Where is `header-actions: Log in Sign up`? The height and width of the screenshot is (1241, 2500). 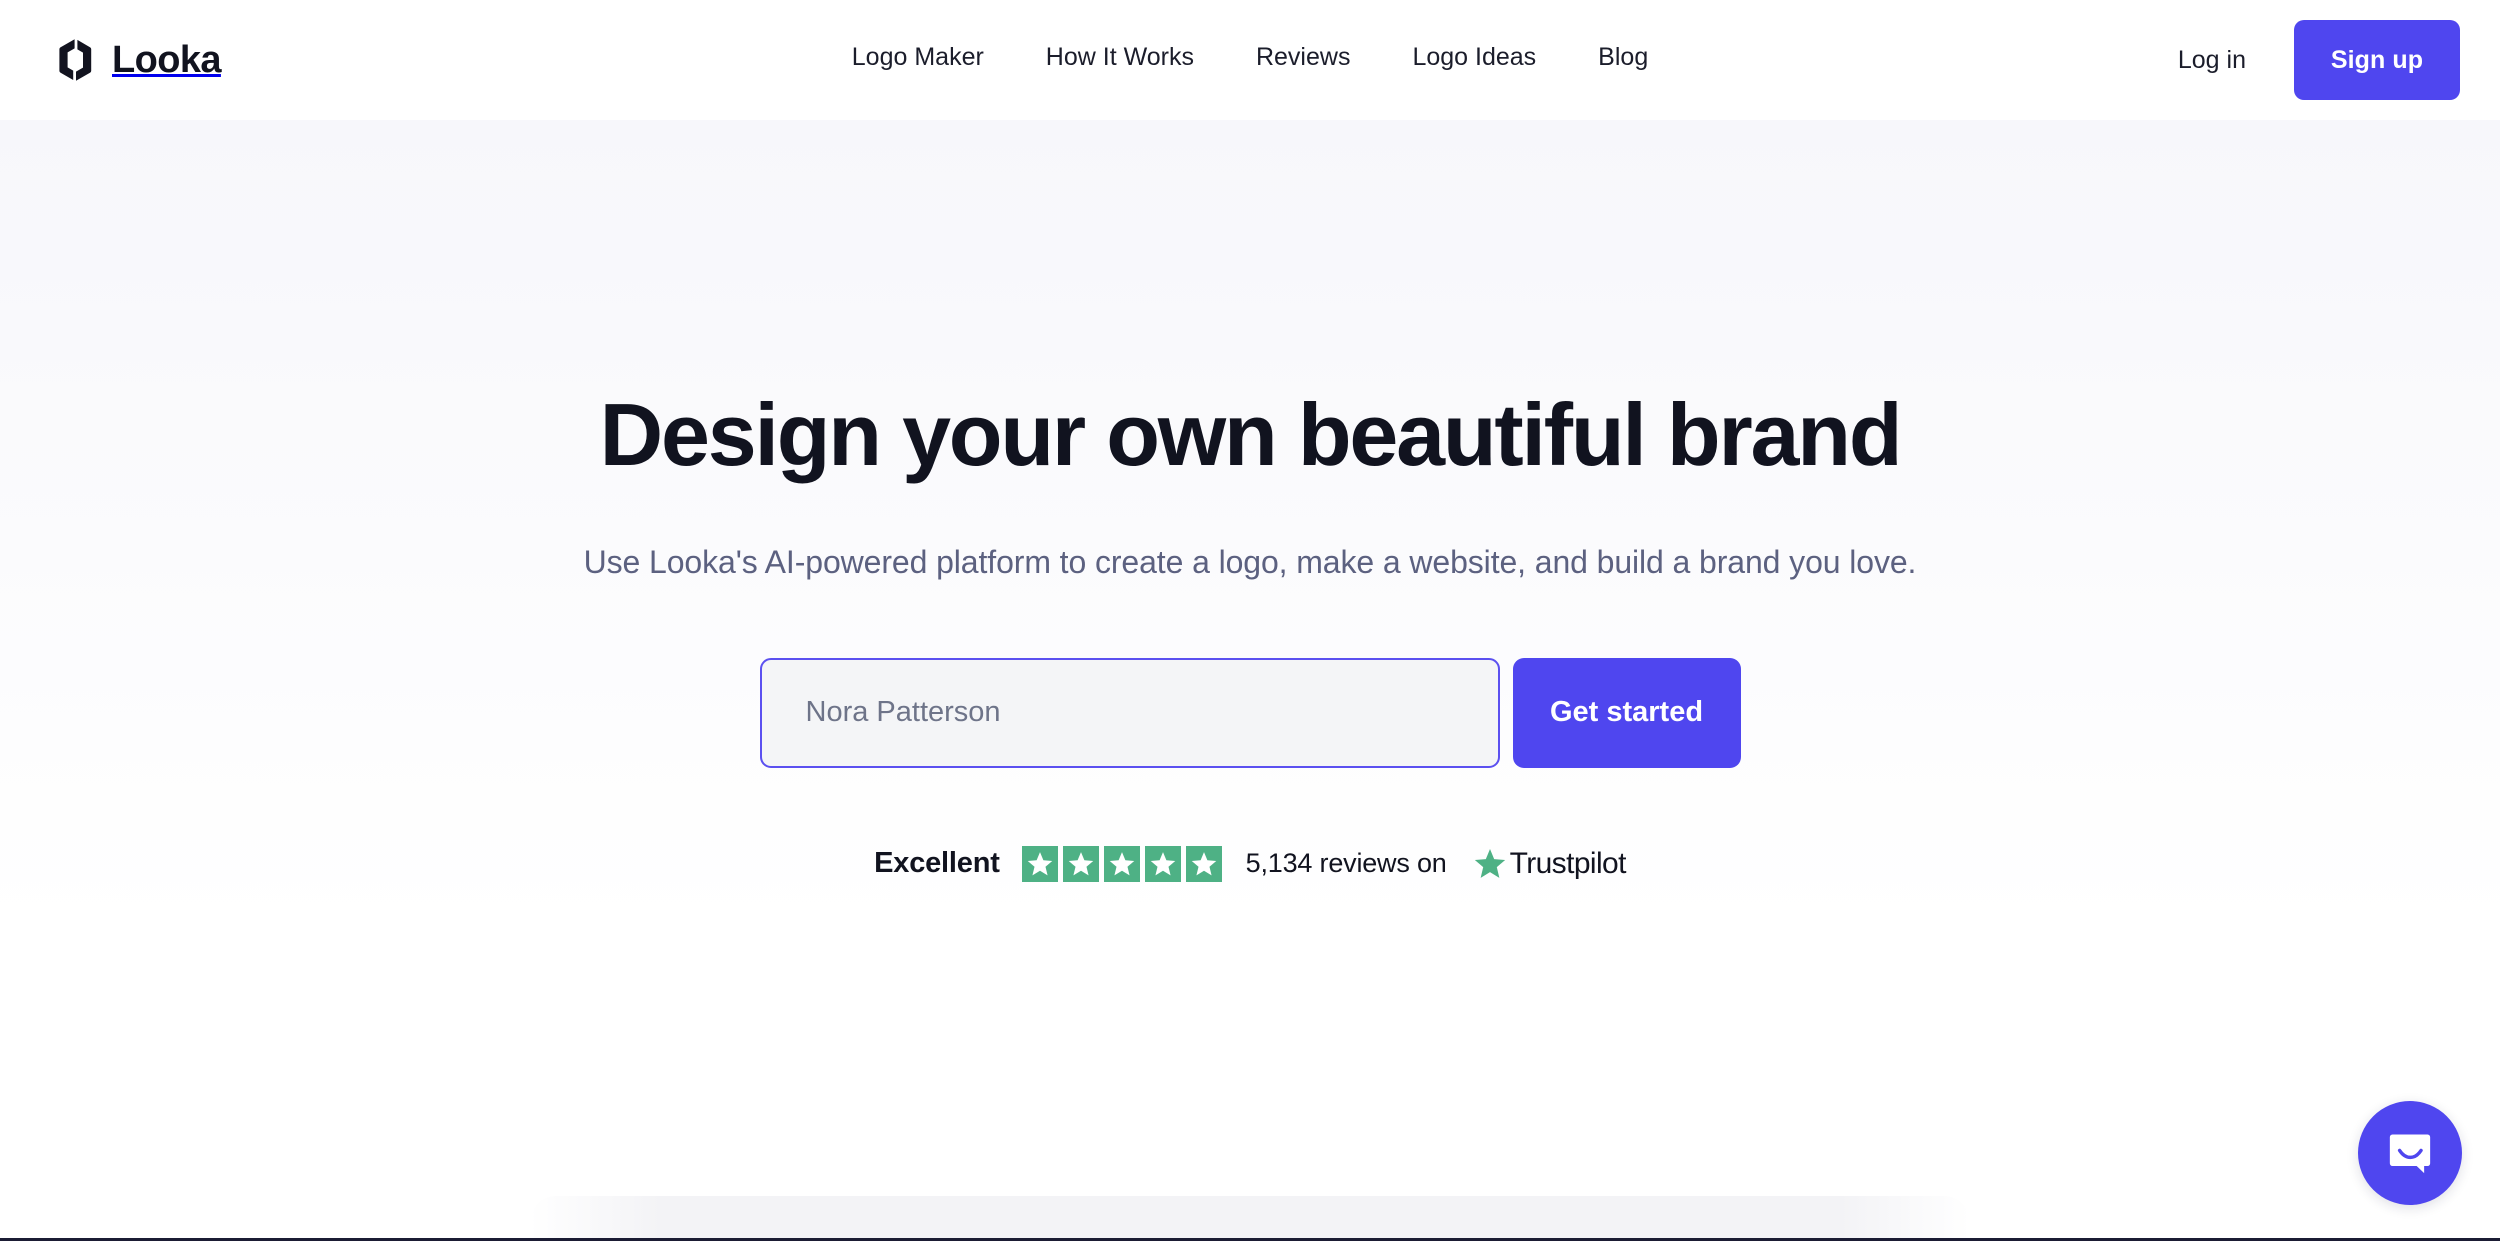
header-actions: Log in Sign up is located at coordinates (2319, 60).